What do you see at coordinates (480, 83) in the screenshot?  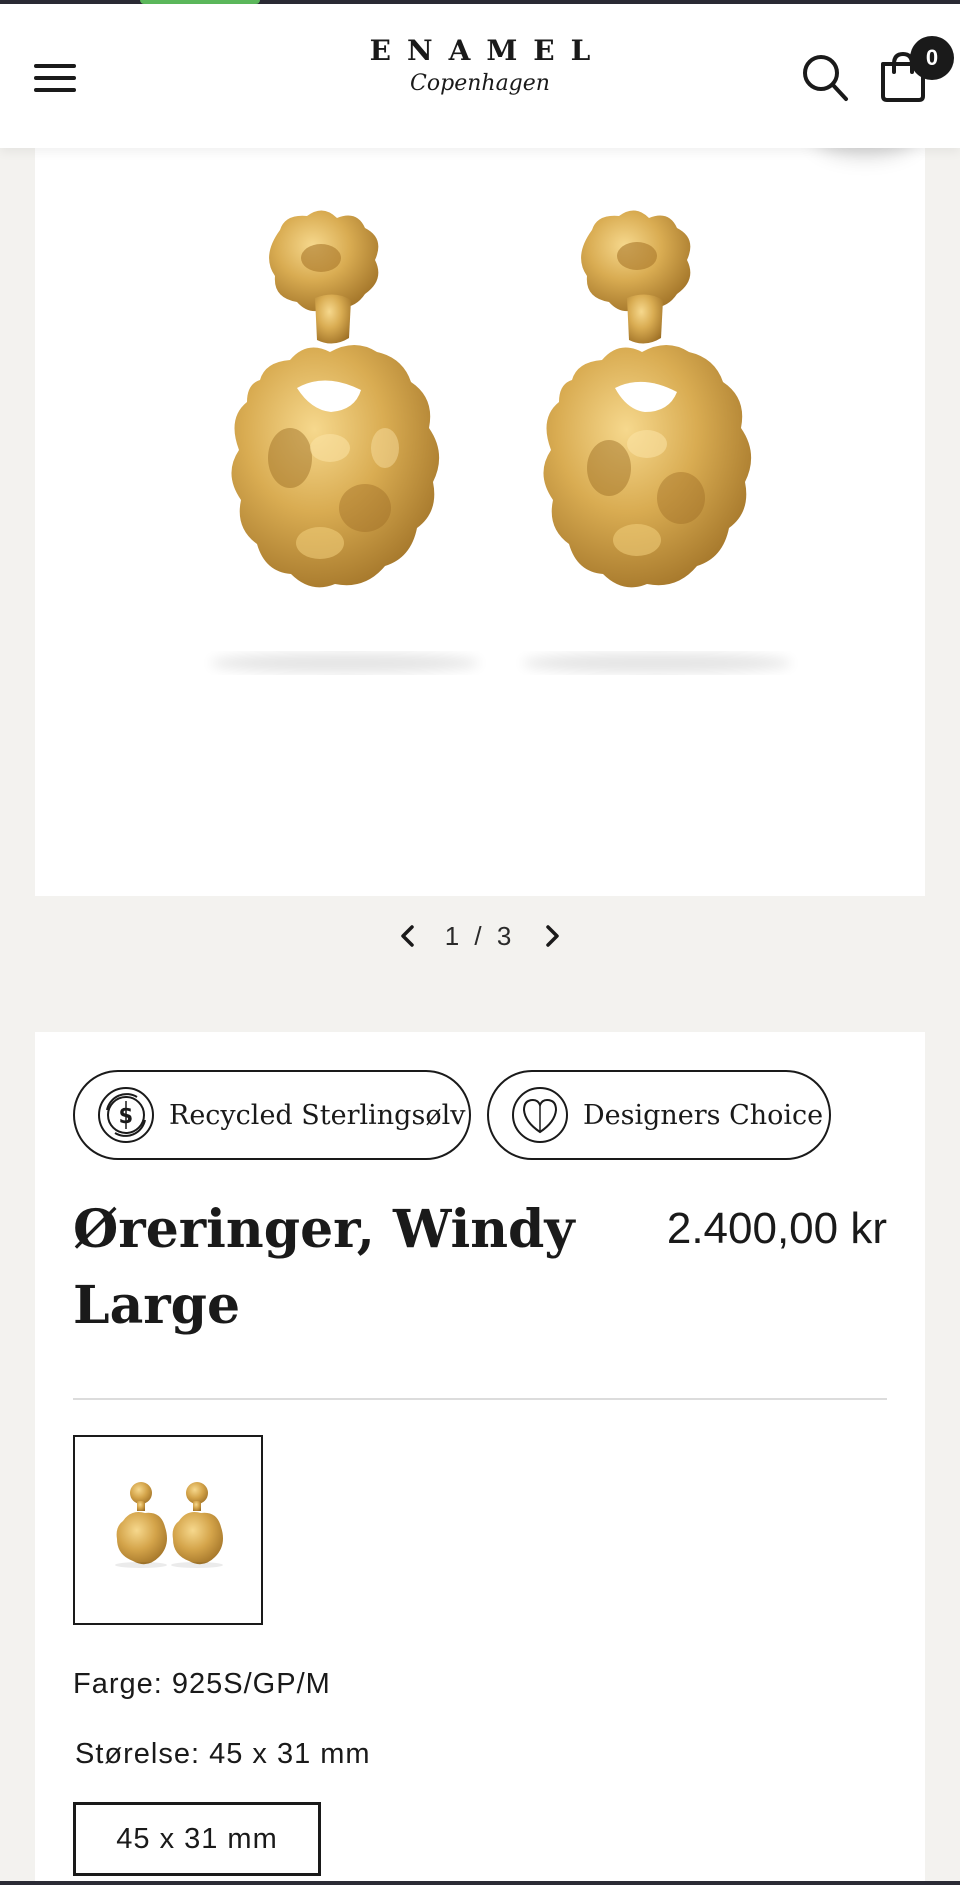 I see `logo-city: Copenhagen` at bounding box center [480, 83].